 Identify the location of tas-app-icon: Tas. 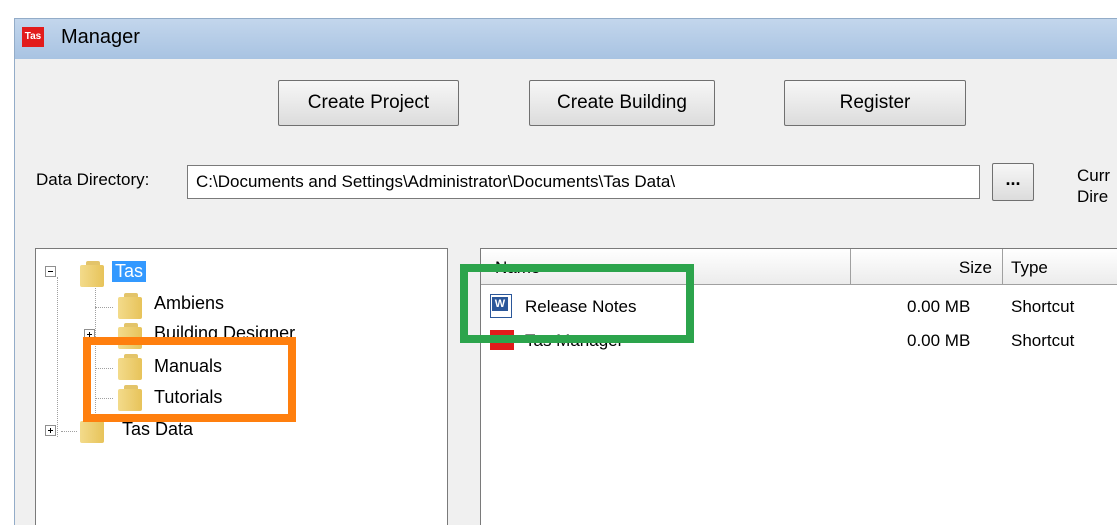
(33, 37).